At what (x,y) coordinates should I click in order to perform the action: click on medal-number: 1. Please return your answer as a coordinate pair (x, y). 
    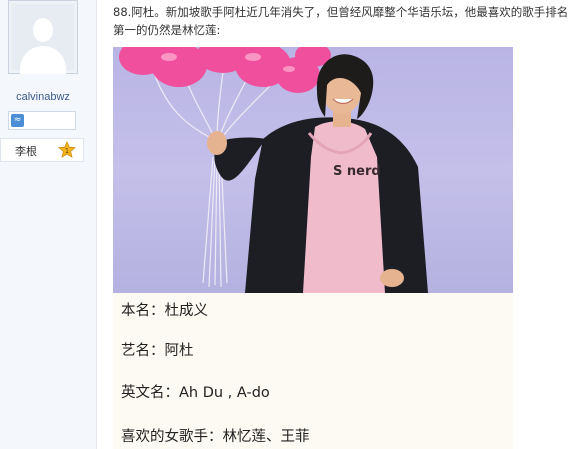
    Looking at the image, I should click on (67, 151).